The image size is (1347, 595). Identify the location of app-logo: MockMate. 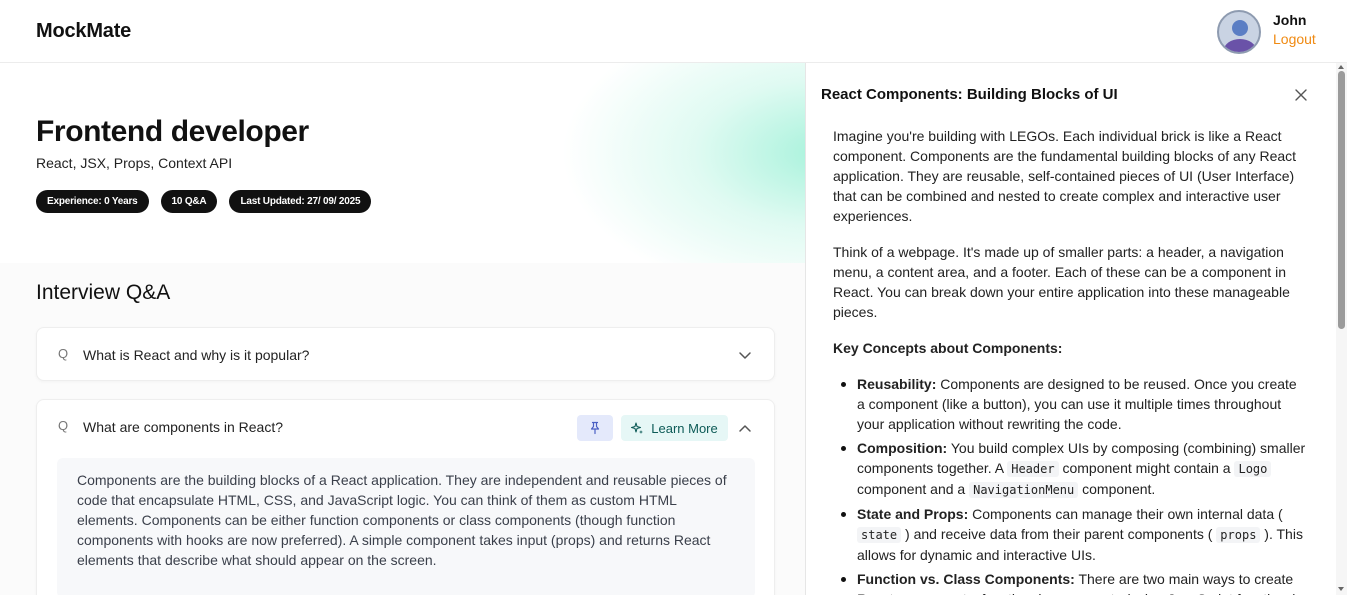
(83, 31).